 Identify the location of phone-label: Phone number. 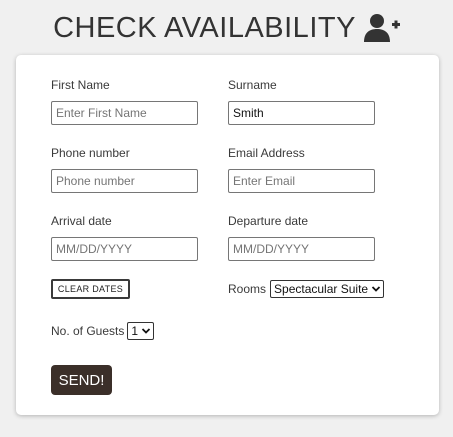
(90, 153).